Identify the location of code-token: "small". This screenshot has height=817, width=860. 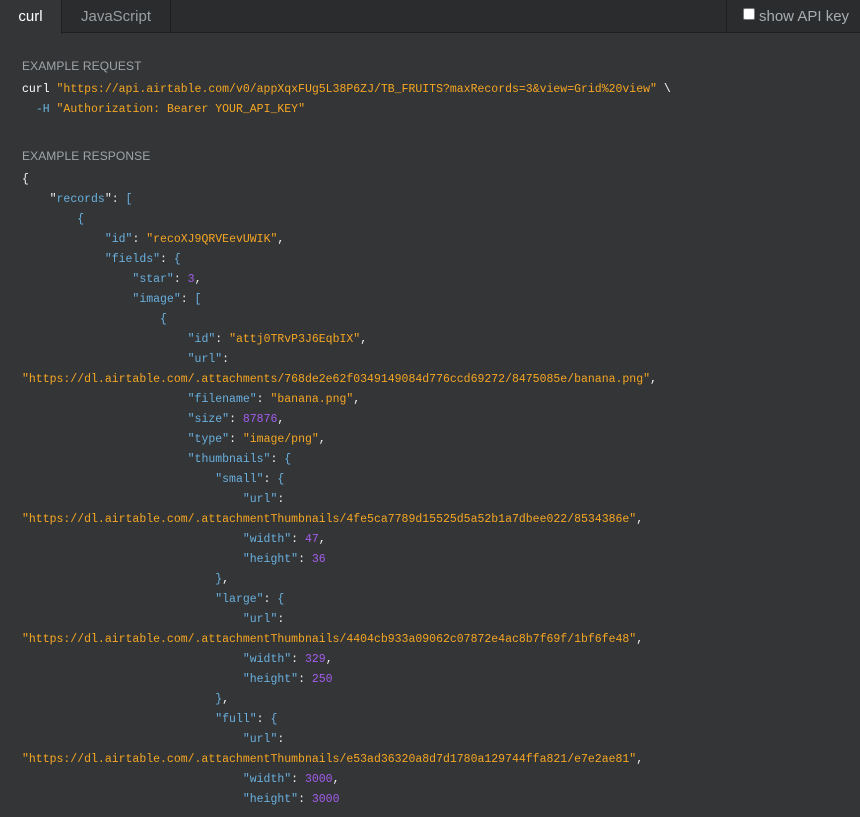
(239, 479).